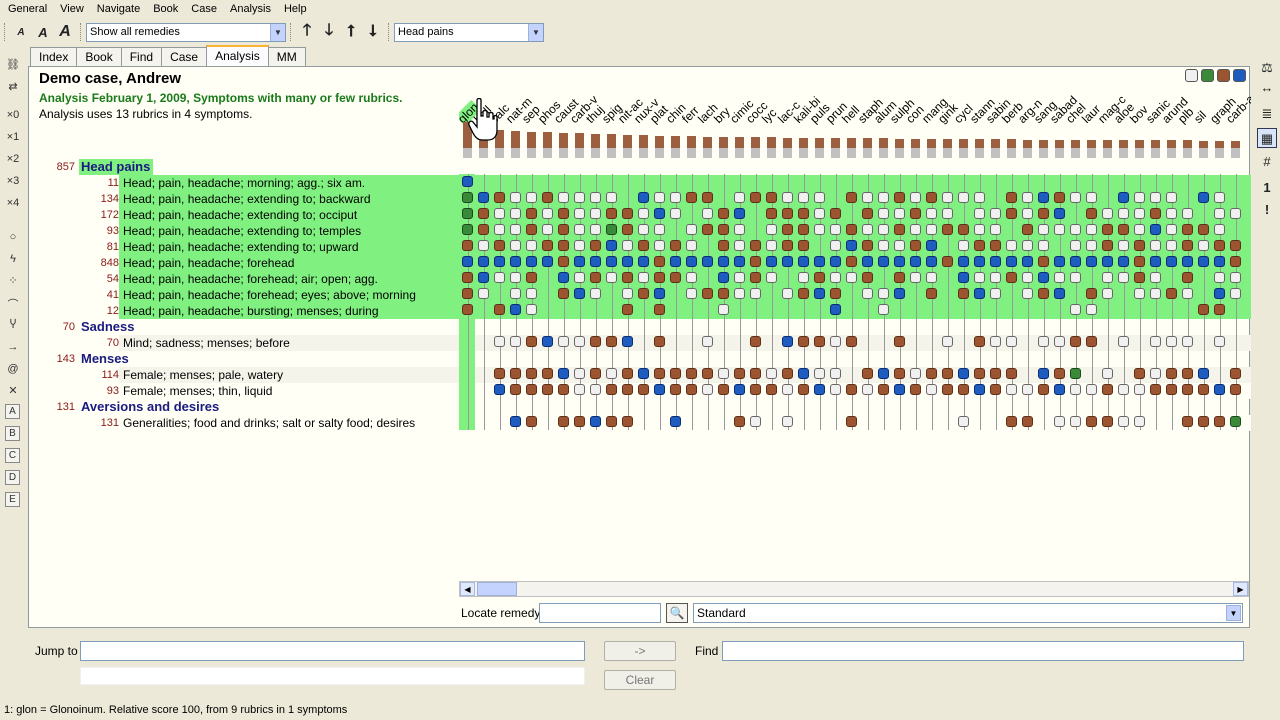  Describe the element at coordinates (1207, 75) in the screenshot. I see `green-square-icon` at that location.